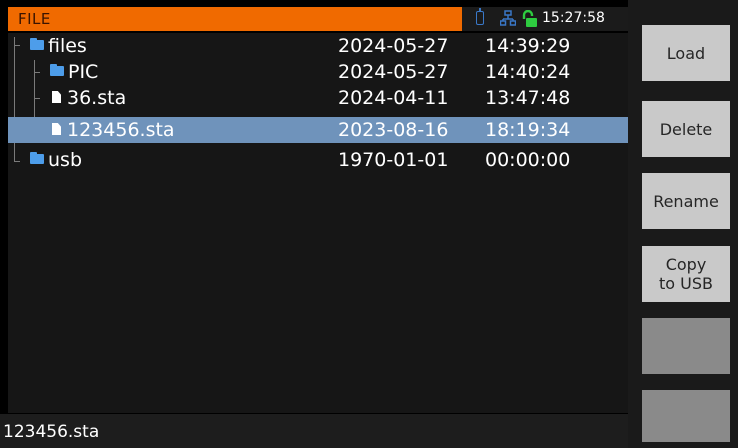  Describe the element at coordinates (318, 46) in the screenshot. I see `tree-row-files: files 2024-05-27 14:39:29` at that location.